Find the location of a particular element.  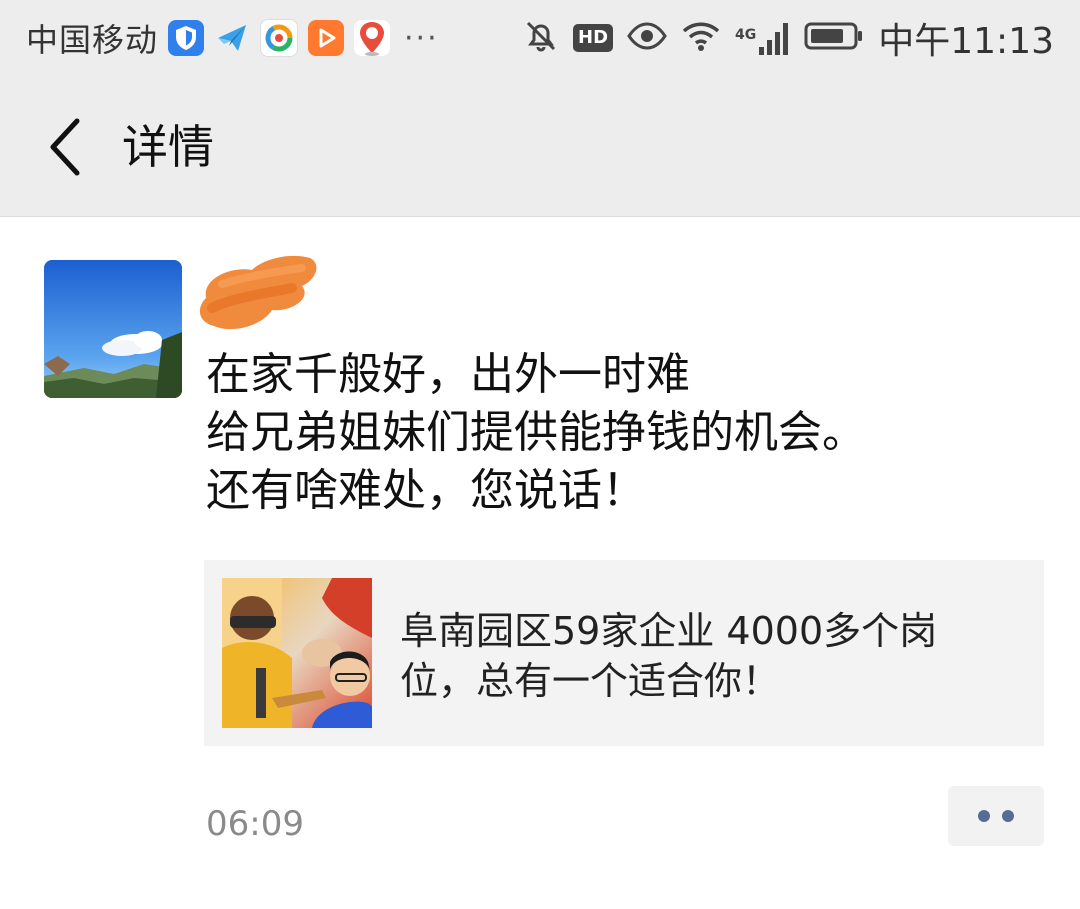

status-left: 中国移动 ··· is located at coordinates (232, 38).